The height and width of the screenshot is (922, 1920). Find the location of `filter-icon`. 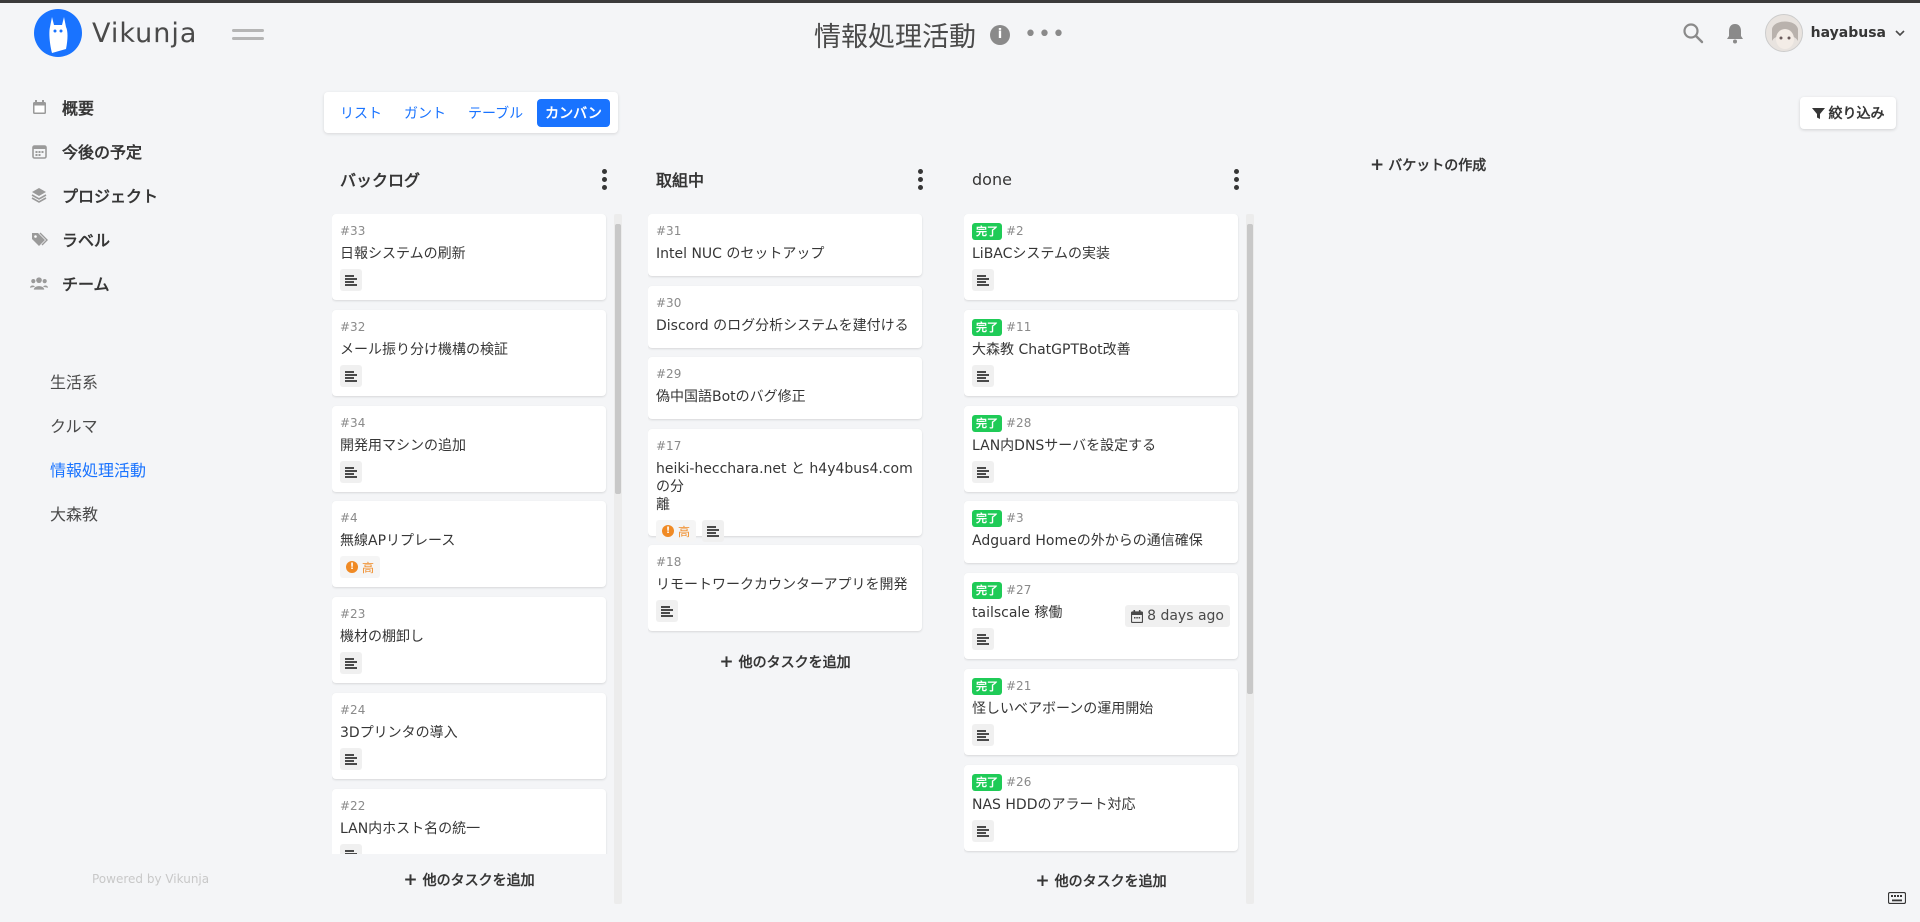

filter-icon is located at coordinates (1818, 113).